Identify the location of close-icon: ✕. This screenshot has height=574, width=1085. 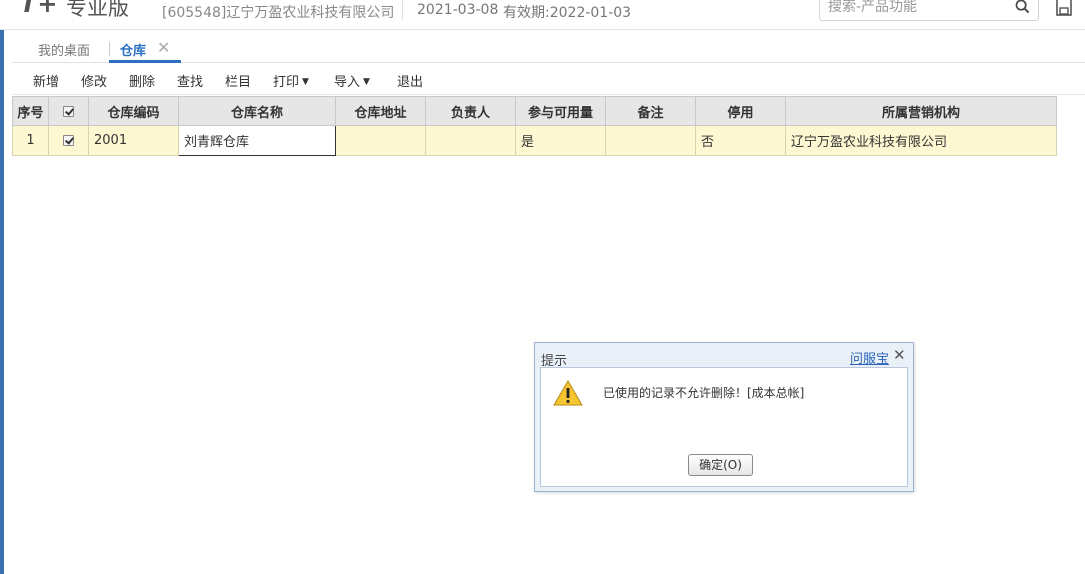
(899, 355).